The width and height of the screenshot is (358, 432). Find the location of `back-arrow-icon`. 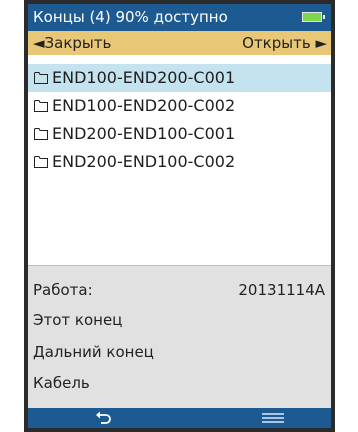

back-arrow-icon is located at coordinates (104, 418).